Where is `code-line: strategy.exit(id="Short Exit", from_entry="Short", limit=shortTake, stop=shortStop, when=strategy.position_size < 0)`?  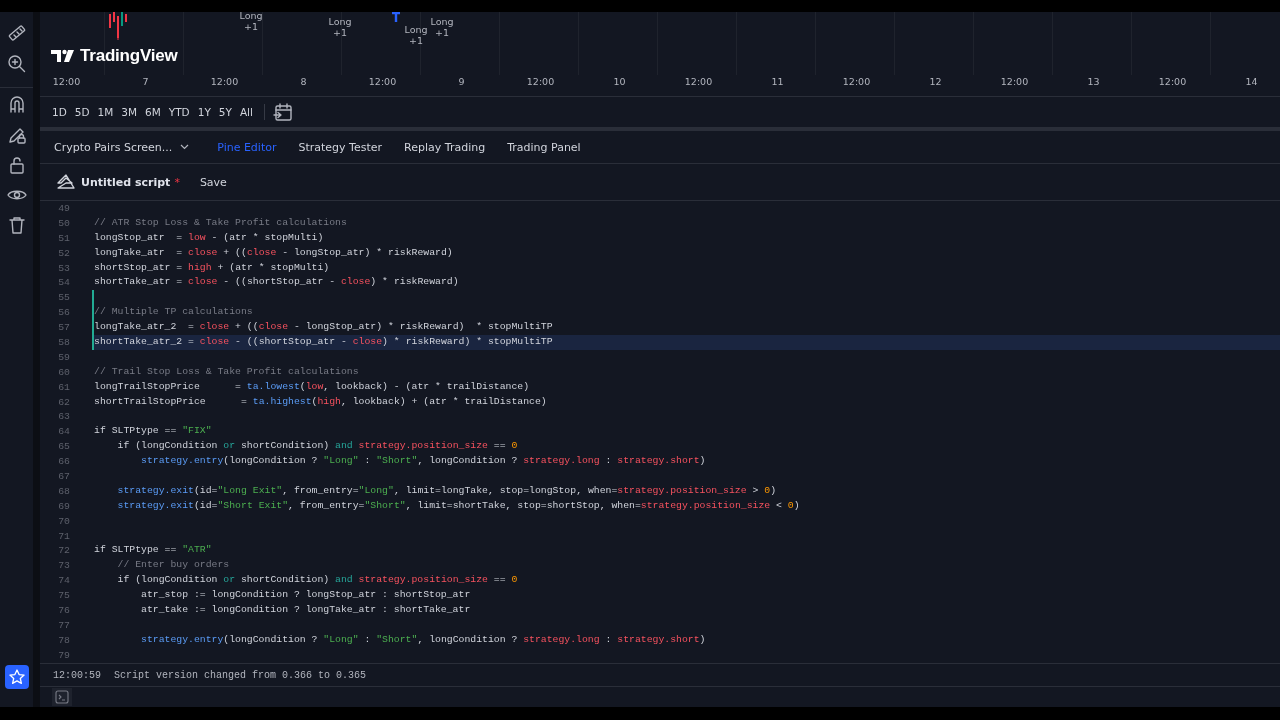
code-line: strategy.exit(id="Short Exit", from_entry="Short", limit=shortTake, stop=shortStop, when=strategy.position_size < 0) is located at coordinates (458, 505).